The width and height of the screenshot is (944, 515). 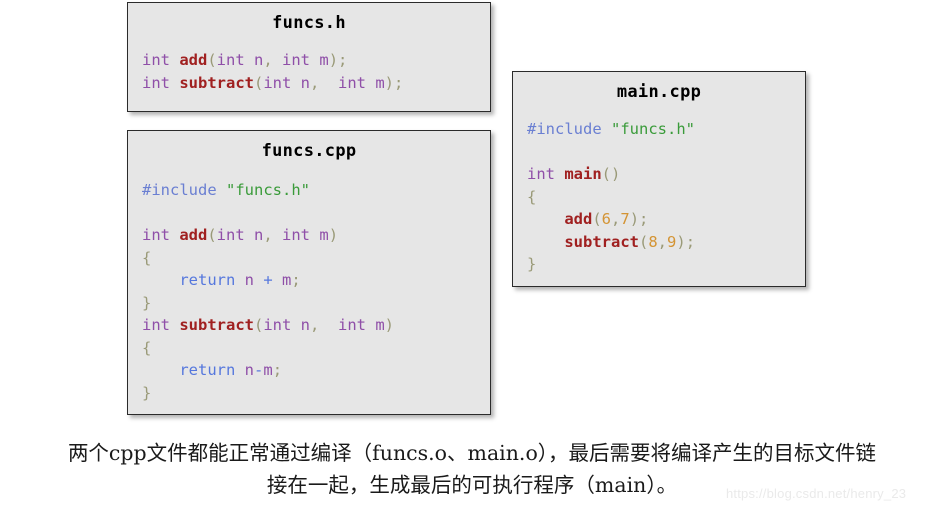 I want to click on code-line: int add(int n, int m);, so click(x=316, y=60).